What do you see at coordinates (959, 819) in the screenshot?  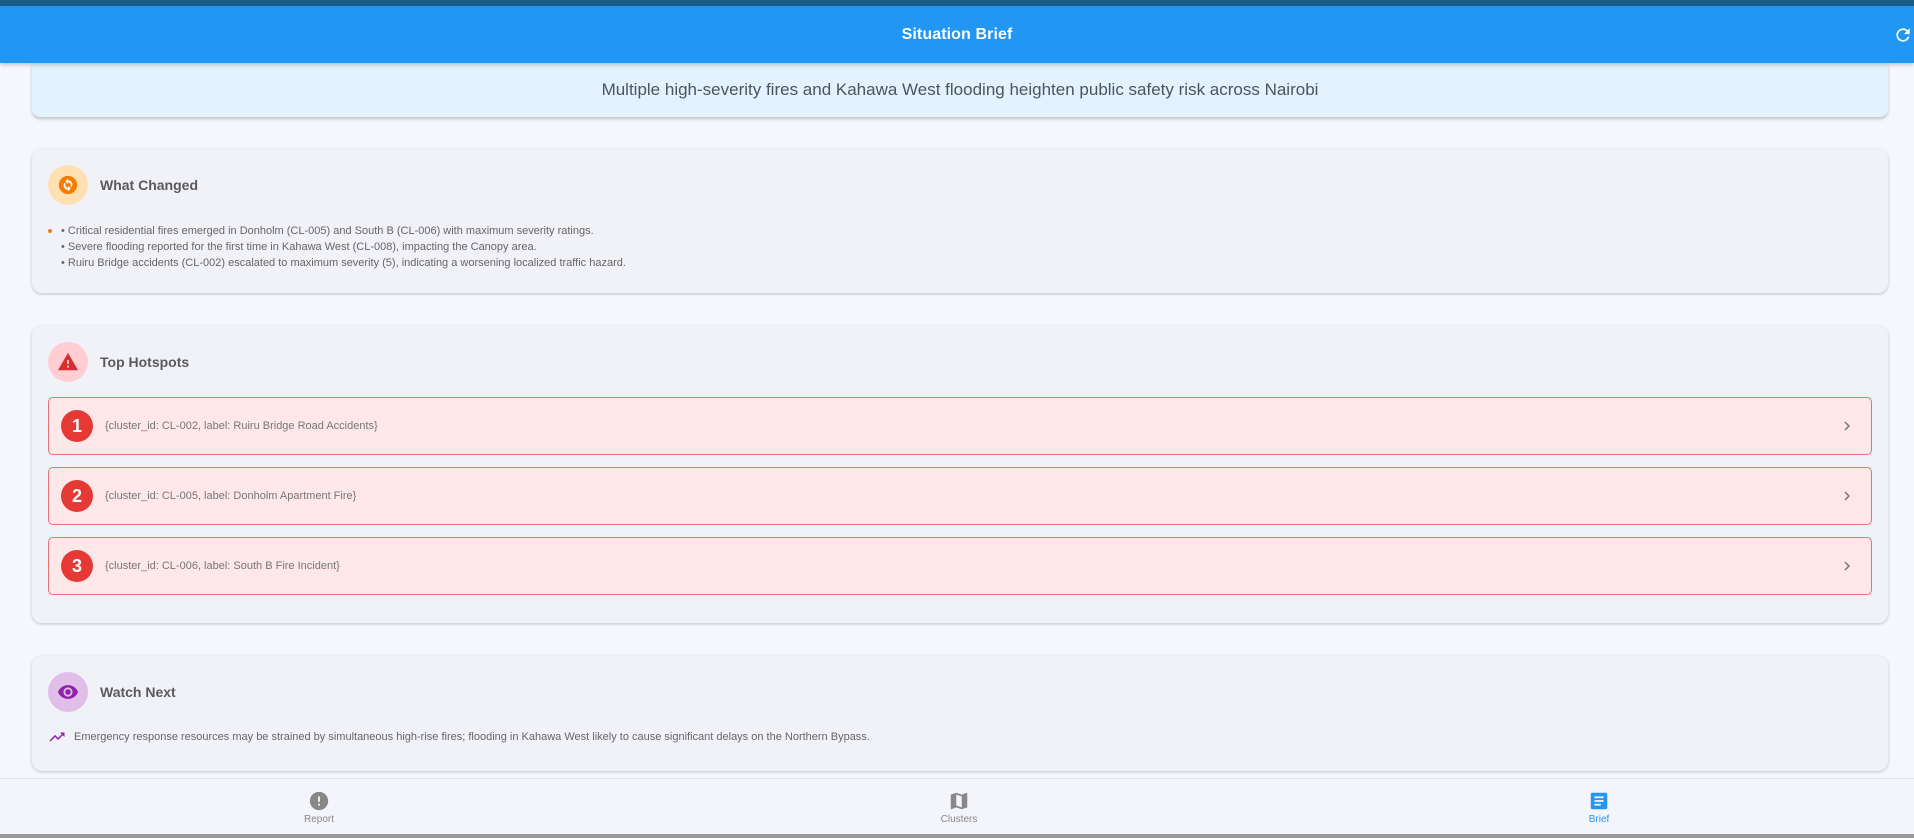 I see `nav-label-clusters: Clusters` at bounding box center [959, 819].